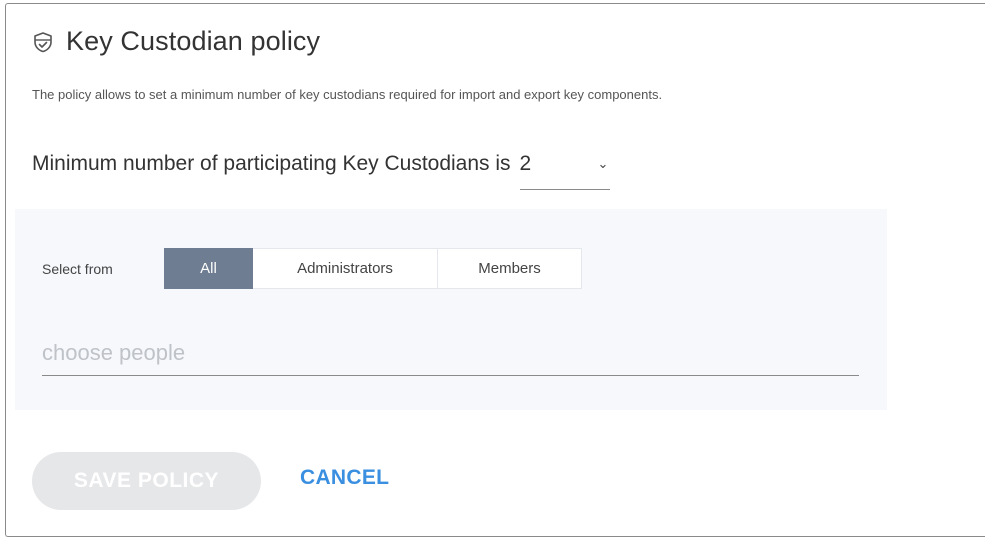 Image resolution: width=985 pixels, height=541 pixels. I want to click on minimum-custodians-value: 2, so click(525, 163).